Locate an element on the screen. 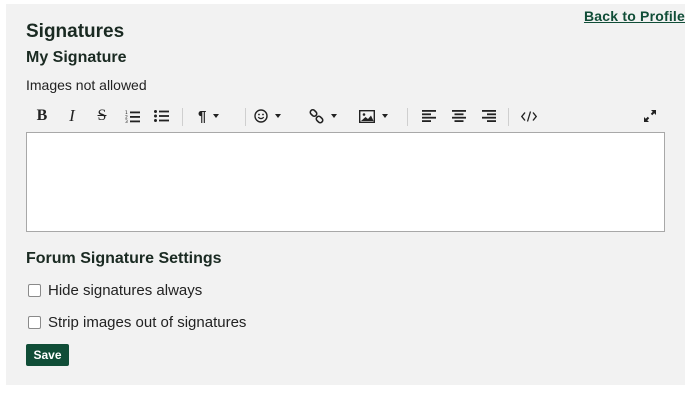 Image resolution: width=695 pixels, height=393 pixels. strikethrough-button: S is located at coordinates (102, 116).